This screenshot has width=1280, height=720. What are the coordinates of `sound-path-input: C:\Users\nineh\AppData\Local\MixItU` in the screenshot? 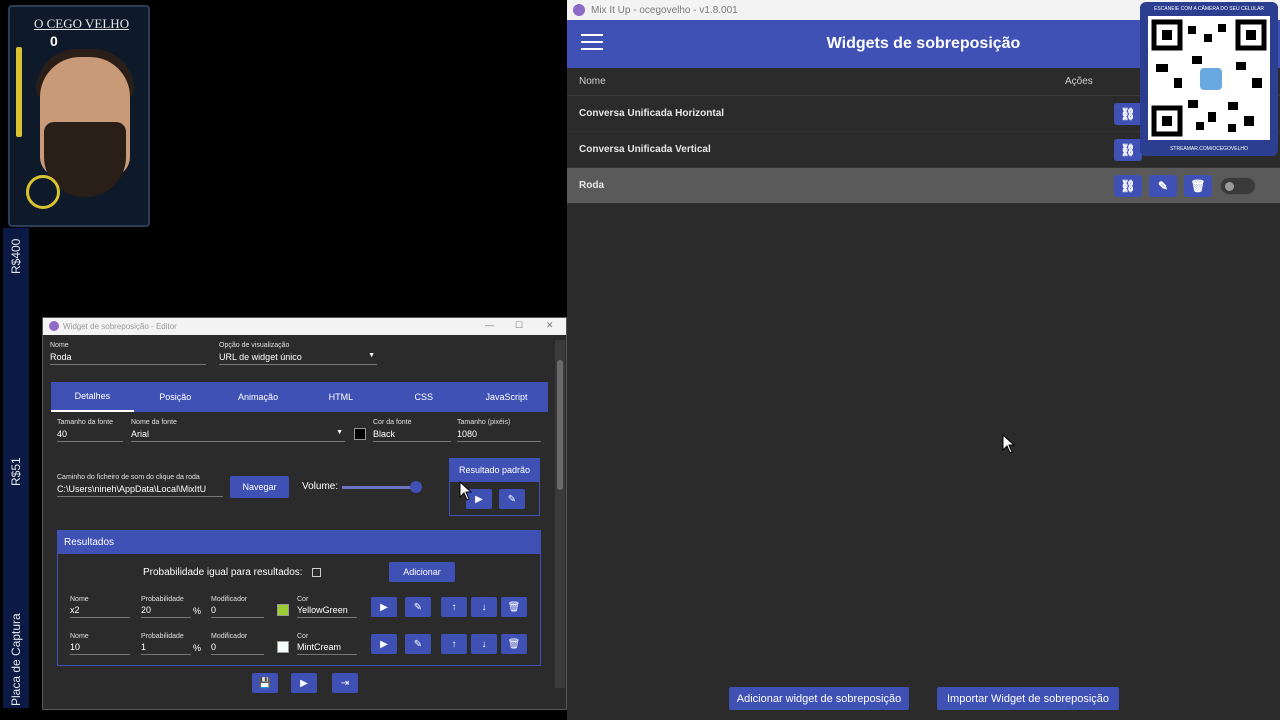 It's located at (140, 490).